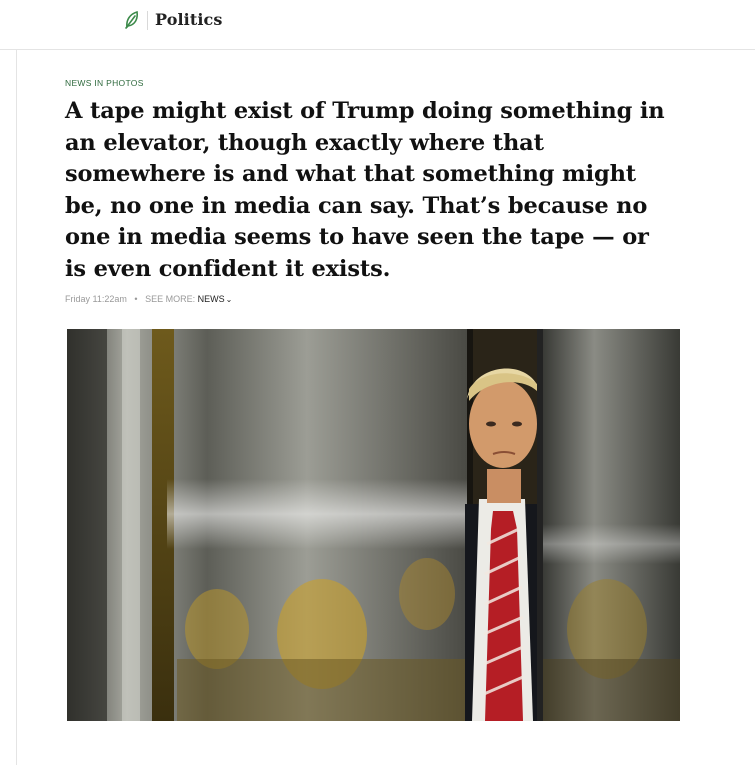 The height and width of the screenshot is (765, 755). Describe the element at coordinates (211, 299) in the screenshot. I see `see-more-link-text: NEWS` at that location.